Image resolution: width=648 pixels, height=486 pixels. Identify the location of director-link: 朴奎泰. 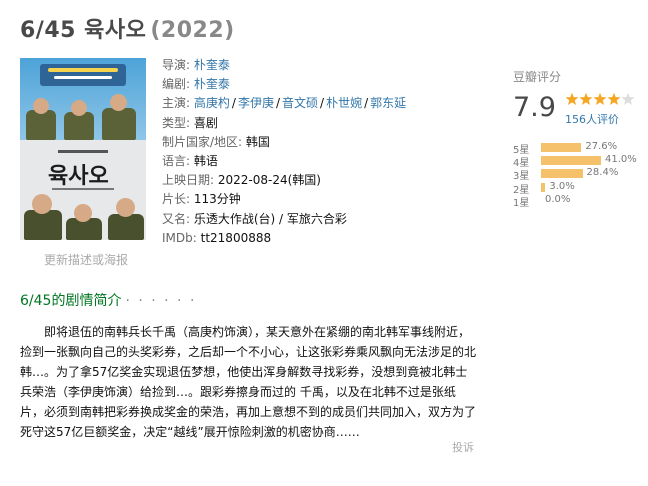
(212, 65).